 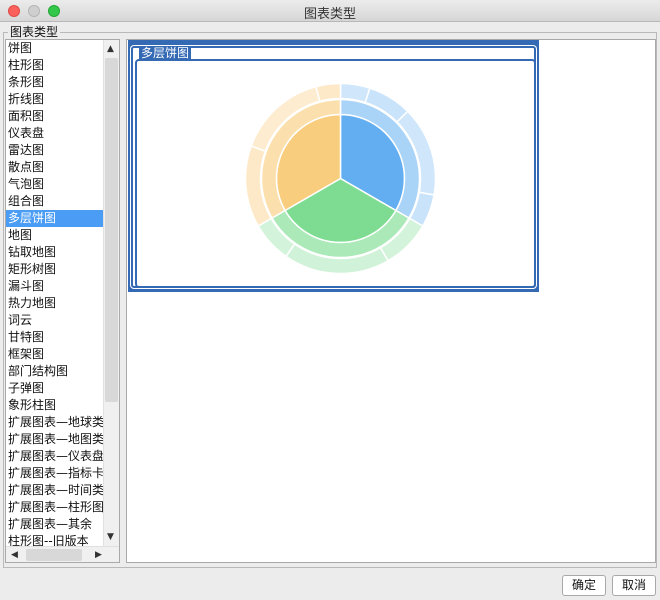 What do you see at coordinates (329, 14) in the screenshot?
I see `window-title: 图表类型` at bounding box center [329, 14].